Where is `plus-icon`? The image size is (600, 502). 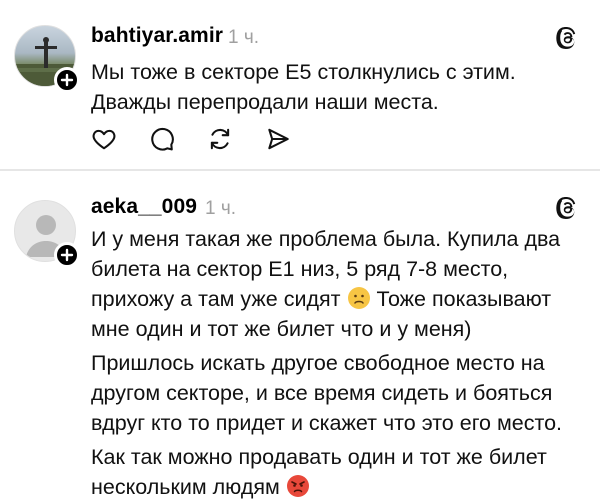 plus-icon is located at coordinates (67, 255).